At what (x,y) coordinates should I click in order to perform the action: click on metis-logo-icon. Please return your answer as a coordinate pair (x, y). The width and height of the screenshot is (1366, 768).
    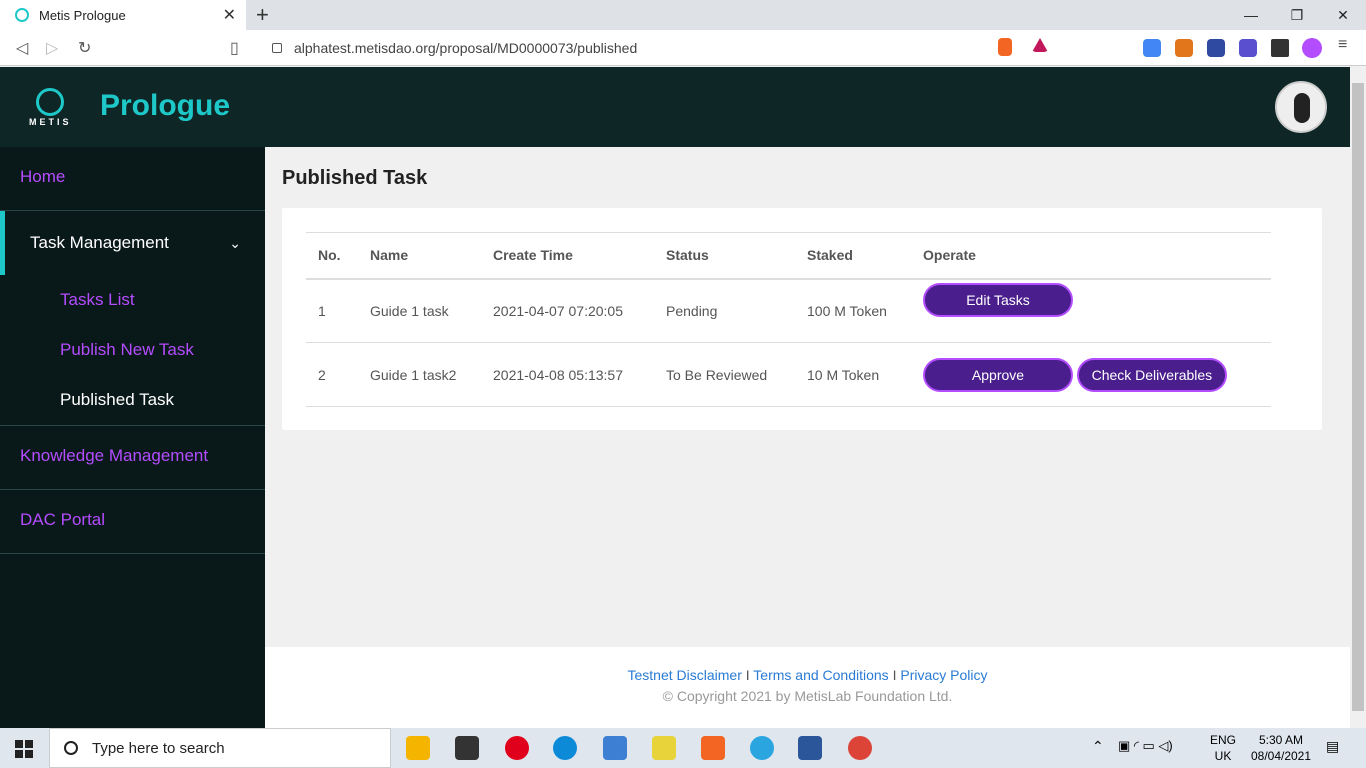
    Looking at the image, I should click on (50, 102).